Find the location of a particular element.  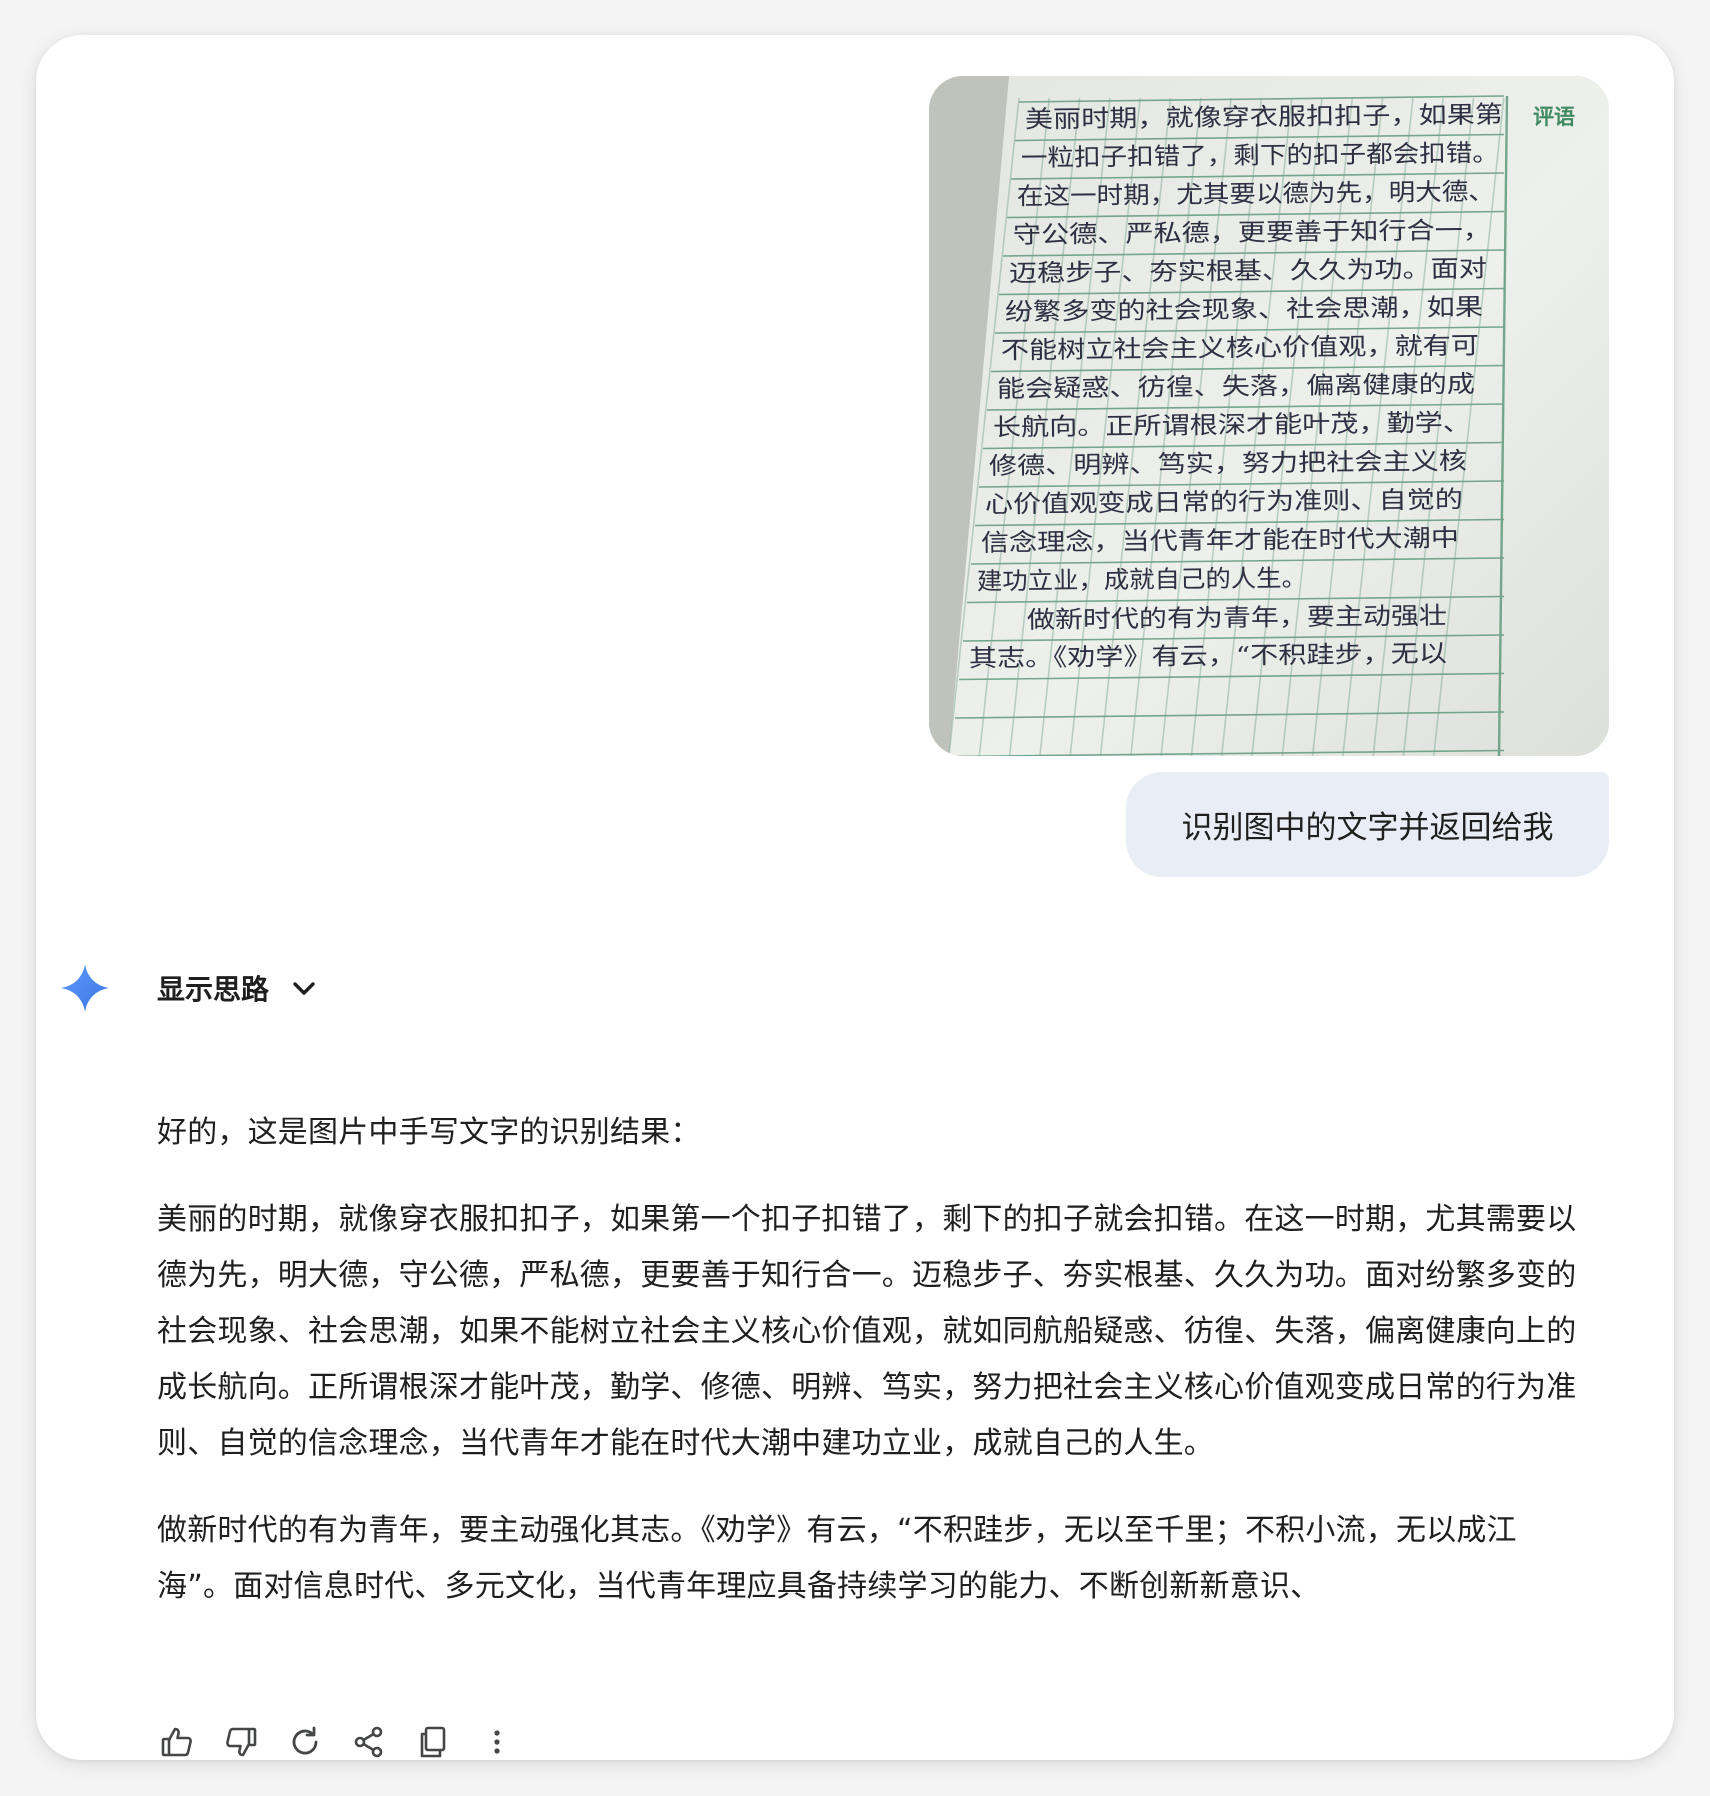

regenerate-button is located at coordinates (305, 1741).